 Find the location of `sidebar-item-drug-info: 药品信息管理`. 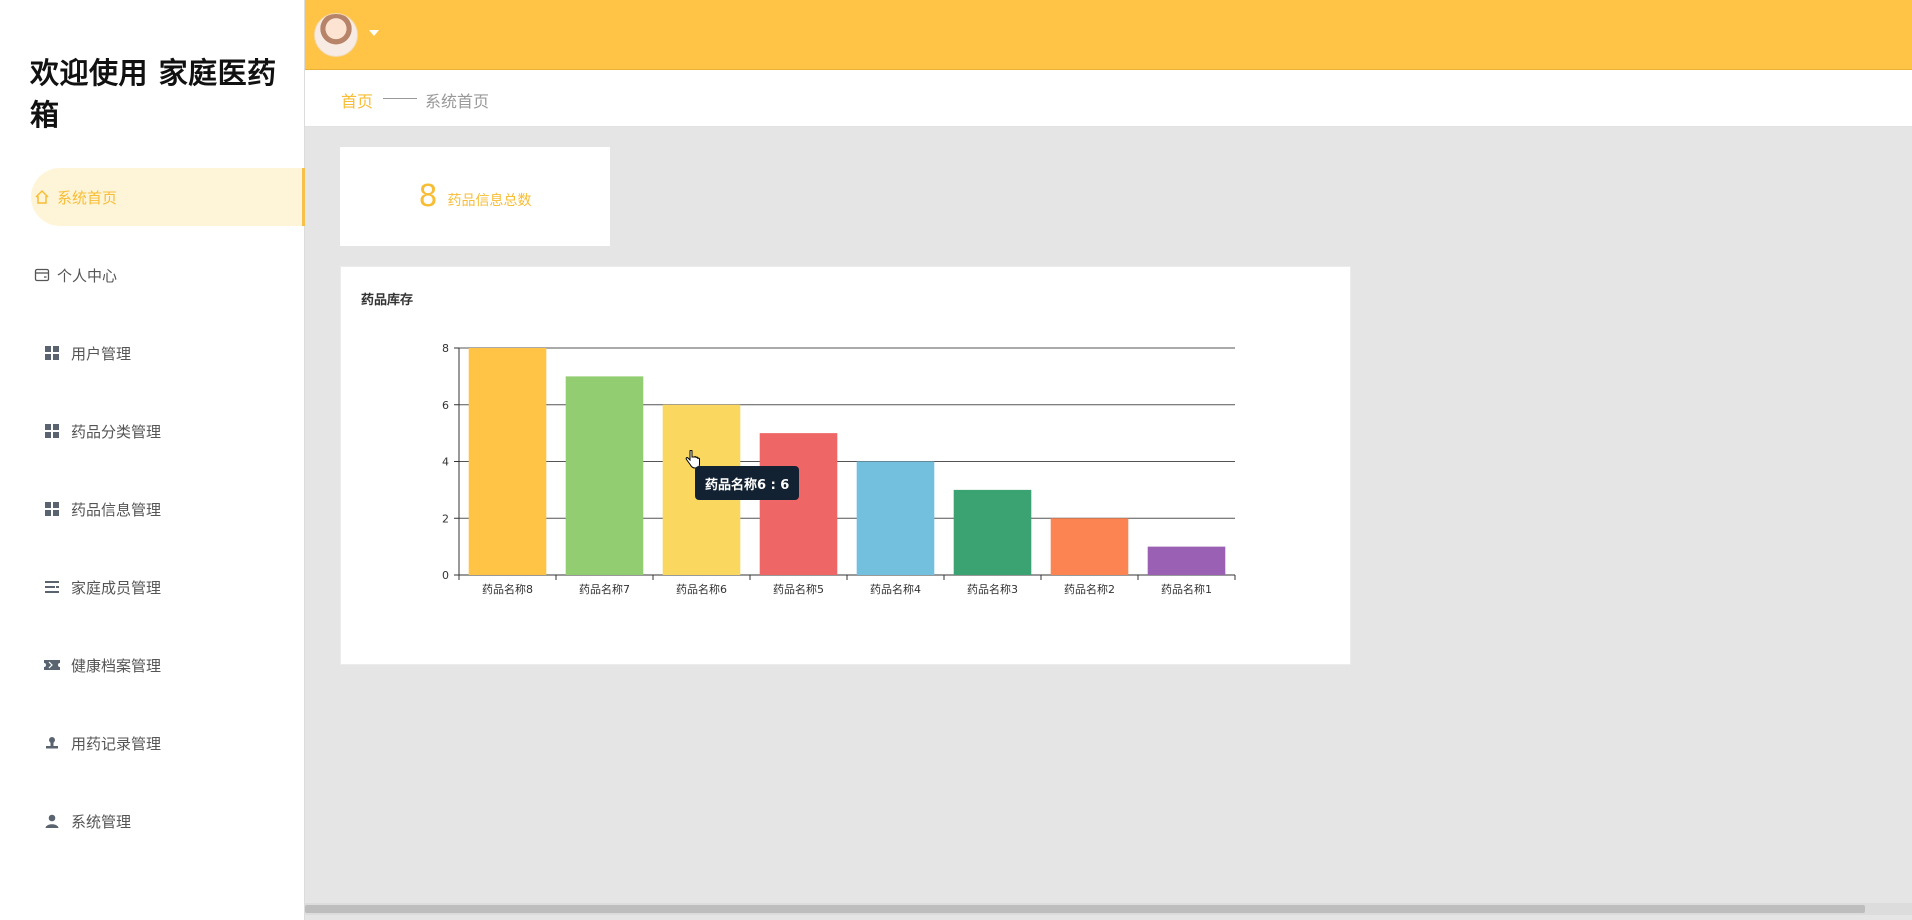

sidebar-item-drug-info: 药品信息管理 is located at coordinates (168, 509).